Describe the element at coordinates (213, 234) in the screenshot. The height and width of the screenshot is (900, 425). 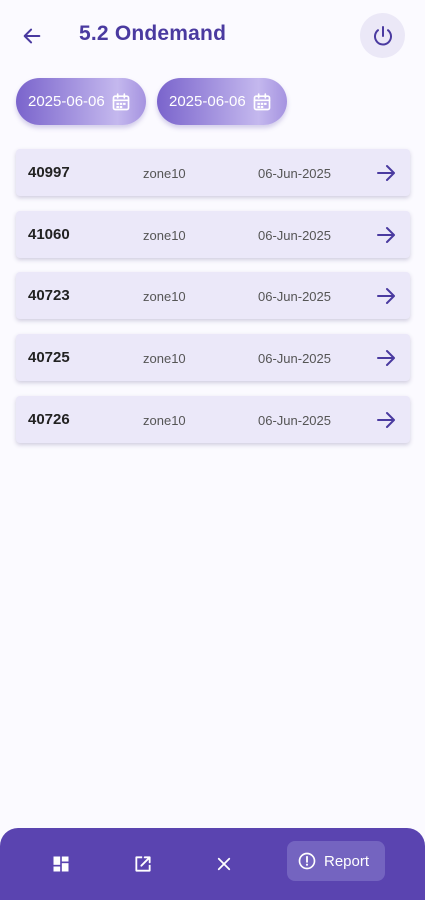
I see `list-item: 41060 zone10 06-Jun-2025` at that location.